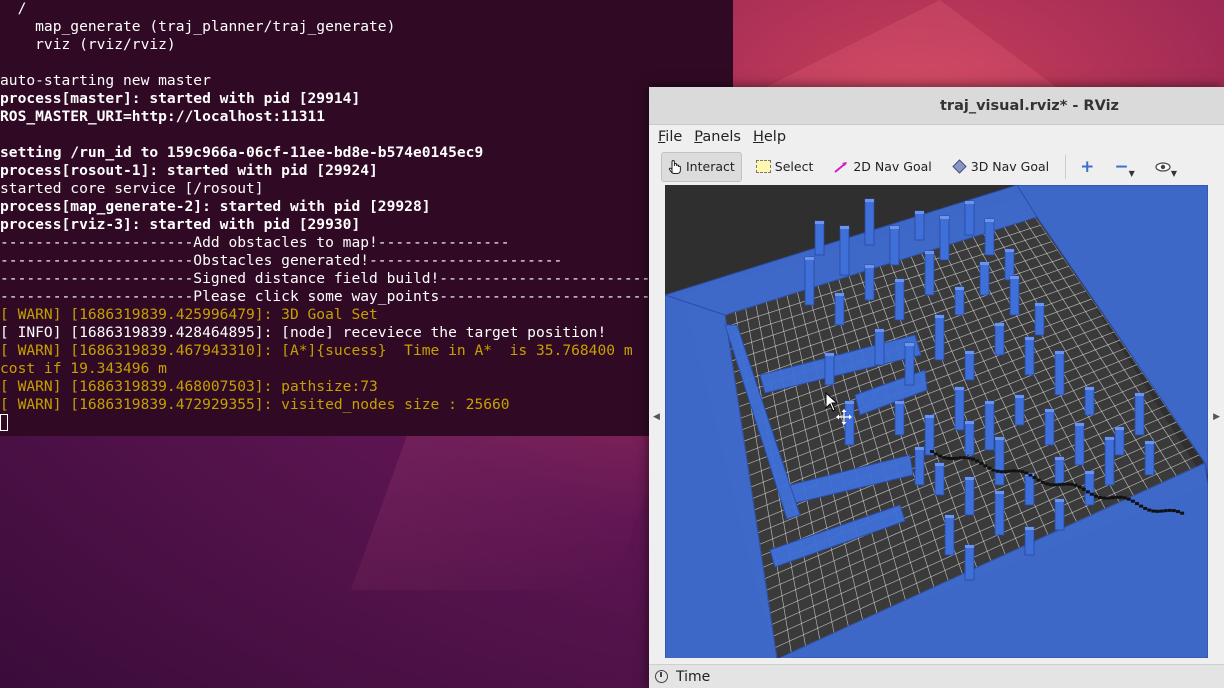 The height and width of the screenshot is (688, 1224). What do you see at coordinates (83, 368) in the screenshot?
I see `terminal-line: cost if 19.343496 m` at bounding box center [83, 368].